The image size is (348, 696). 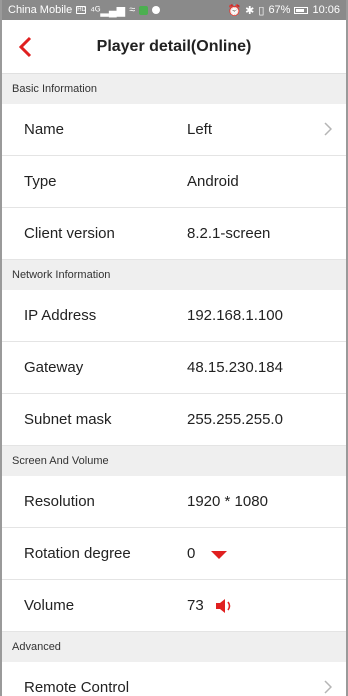 I want to click on carrier-label: China Mobile, so click(x=40, y=10).